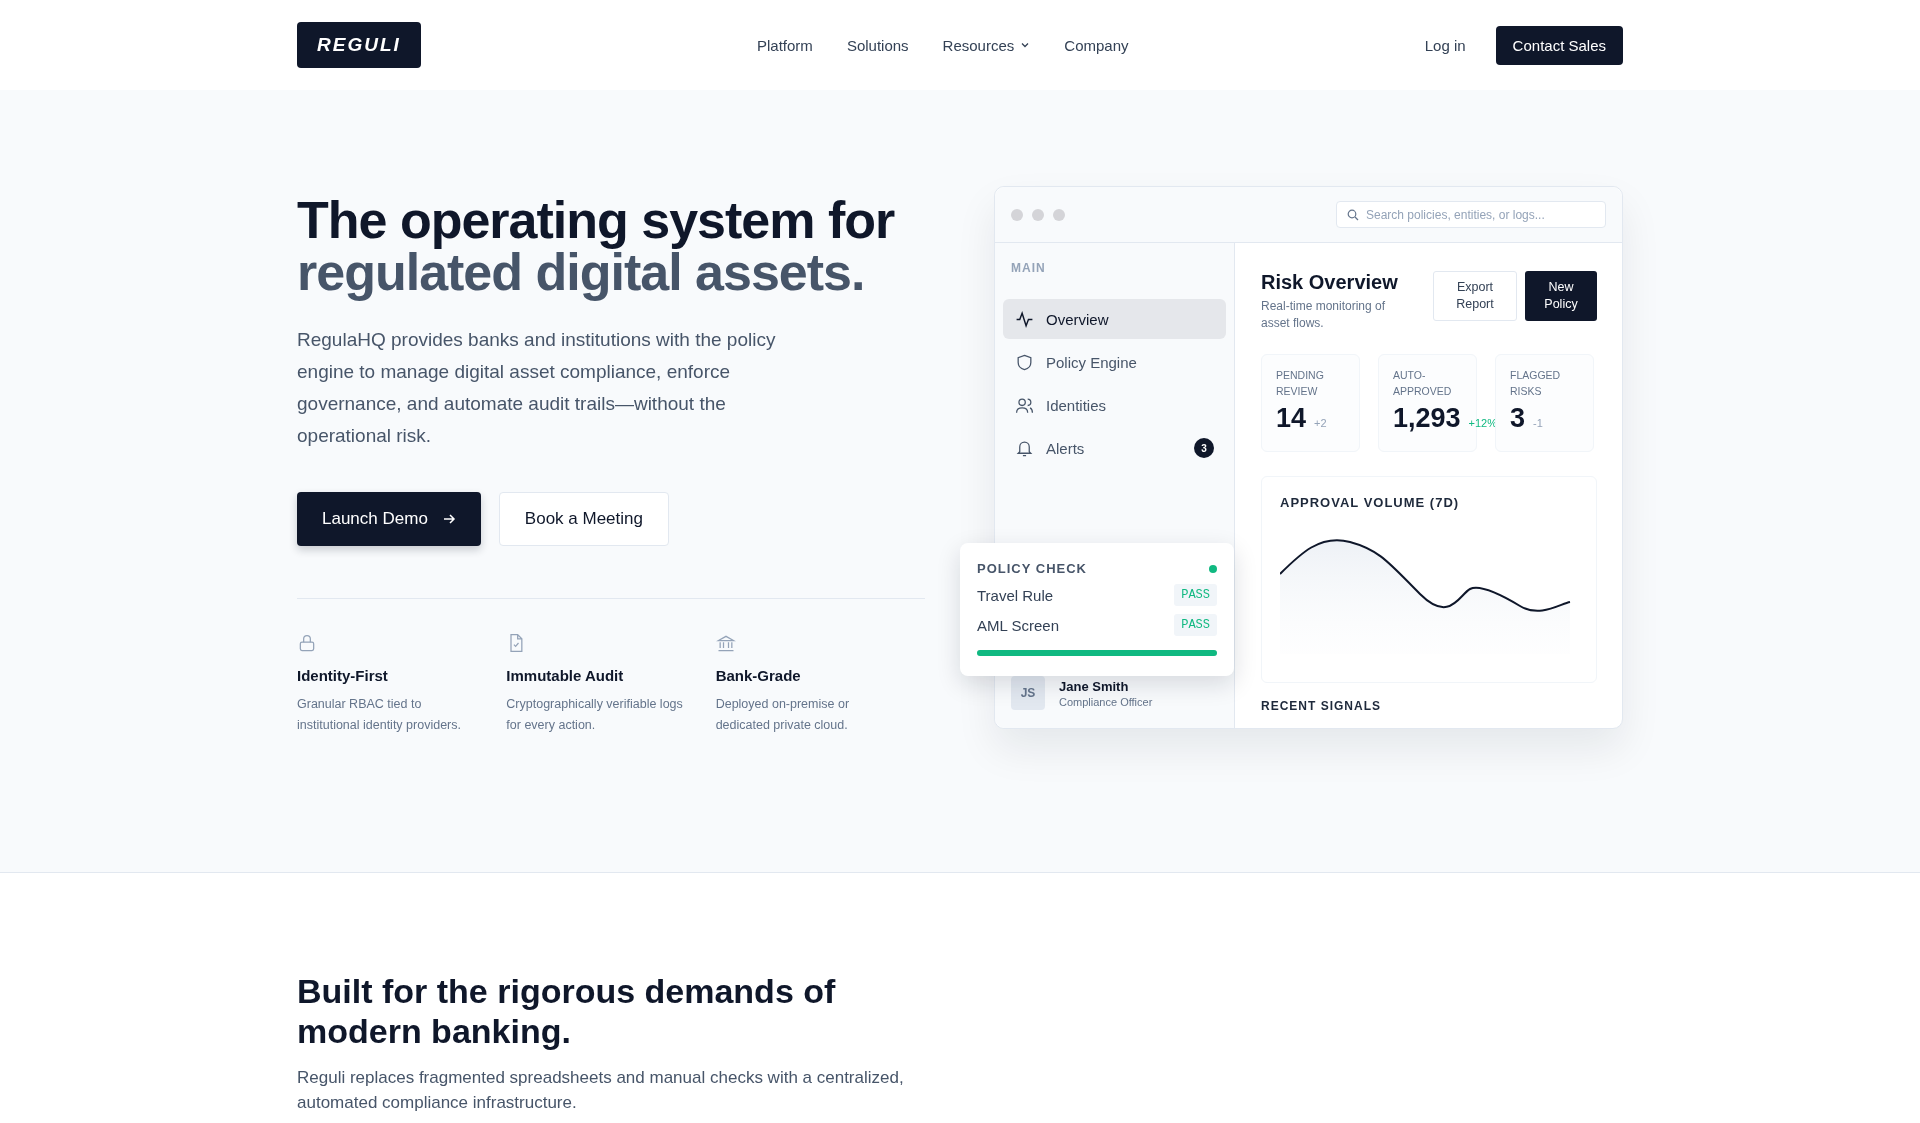 Image resolution: width=1920 pixels, height=1123 pixels. I want to click on nav-link: Solutions, so click(877, 45).